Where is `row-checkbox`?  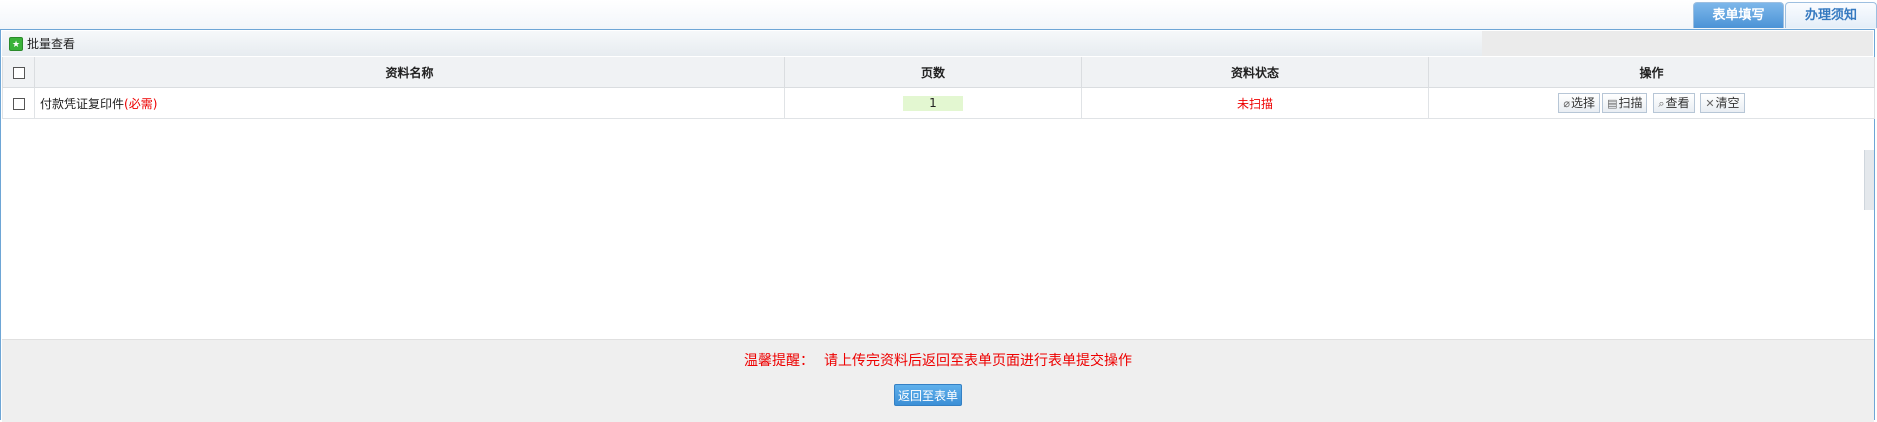
row-checkbox is located at coordinates (18, 103).